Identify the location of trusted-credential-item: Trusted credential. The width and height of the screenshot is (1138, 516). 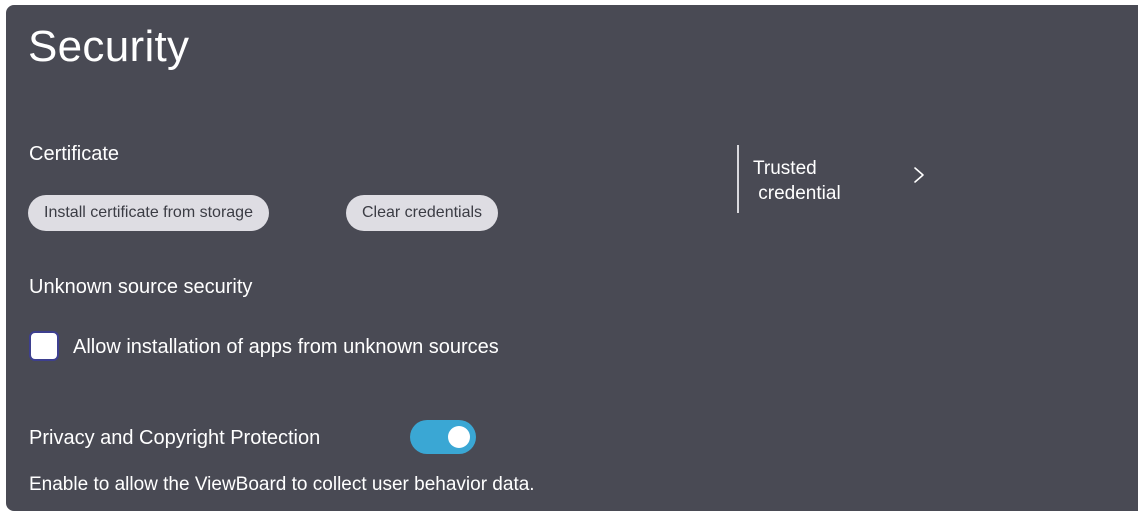
(848, 180).